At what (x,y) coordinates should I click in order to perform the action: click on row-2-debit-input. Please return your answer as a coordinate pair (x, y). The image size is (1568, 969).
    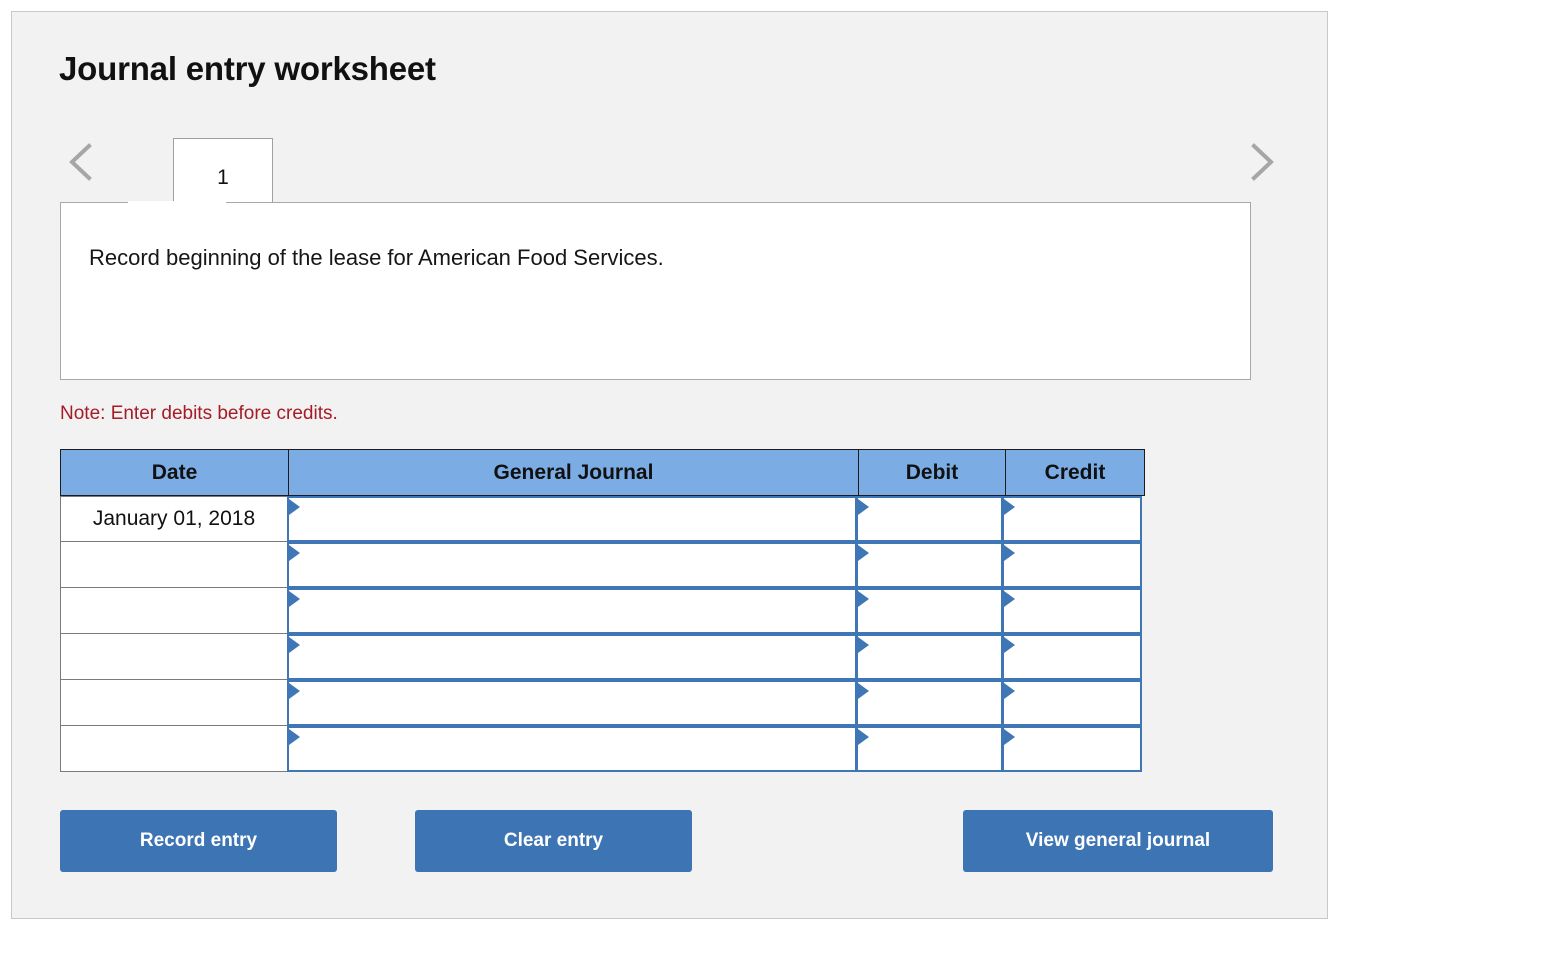
    Looking at the image, I should click on (929, 611).